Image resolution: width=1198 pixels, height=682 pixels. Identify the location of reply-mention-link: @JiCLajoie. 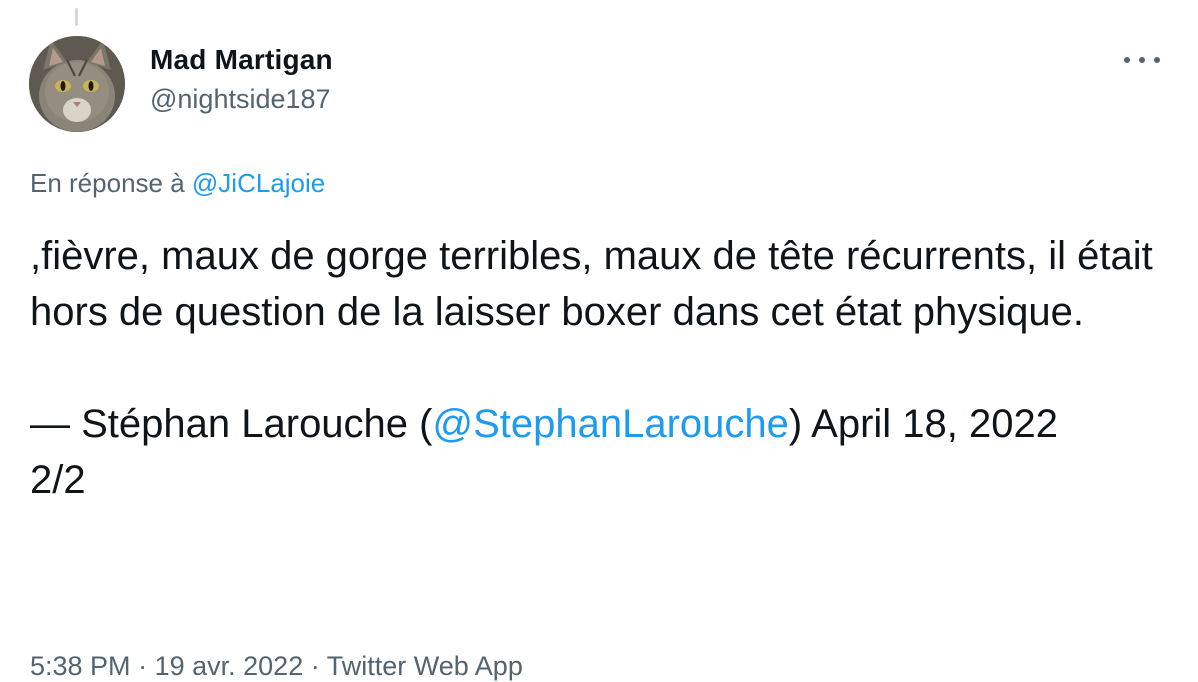
(258, 183).